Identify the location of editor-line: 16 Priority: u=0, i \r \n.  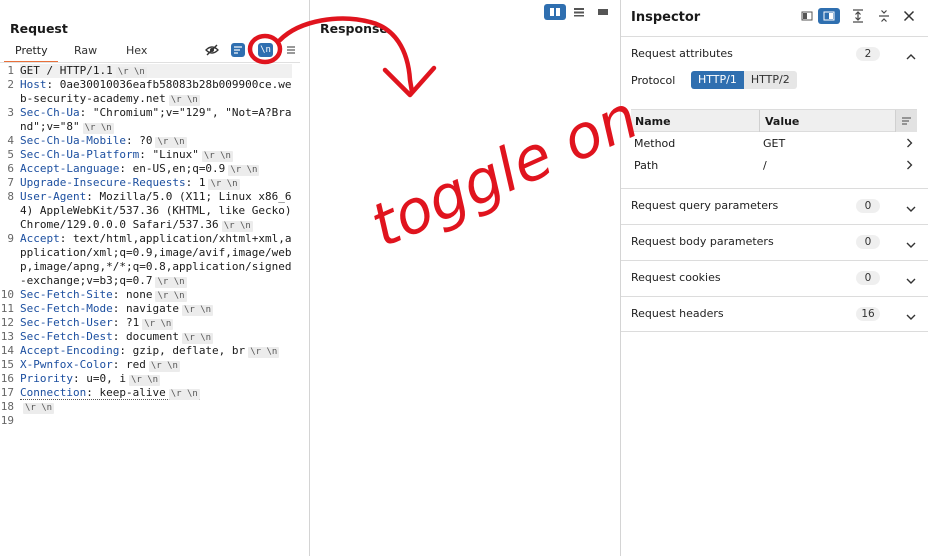
(154, 379).